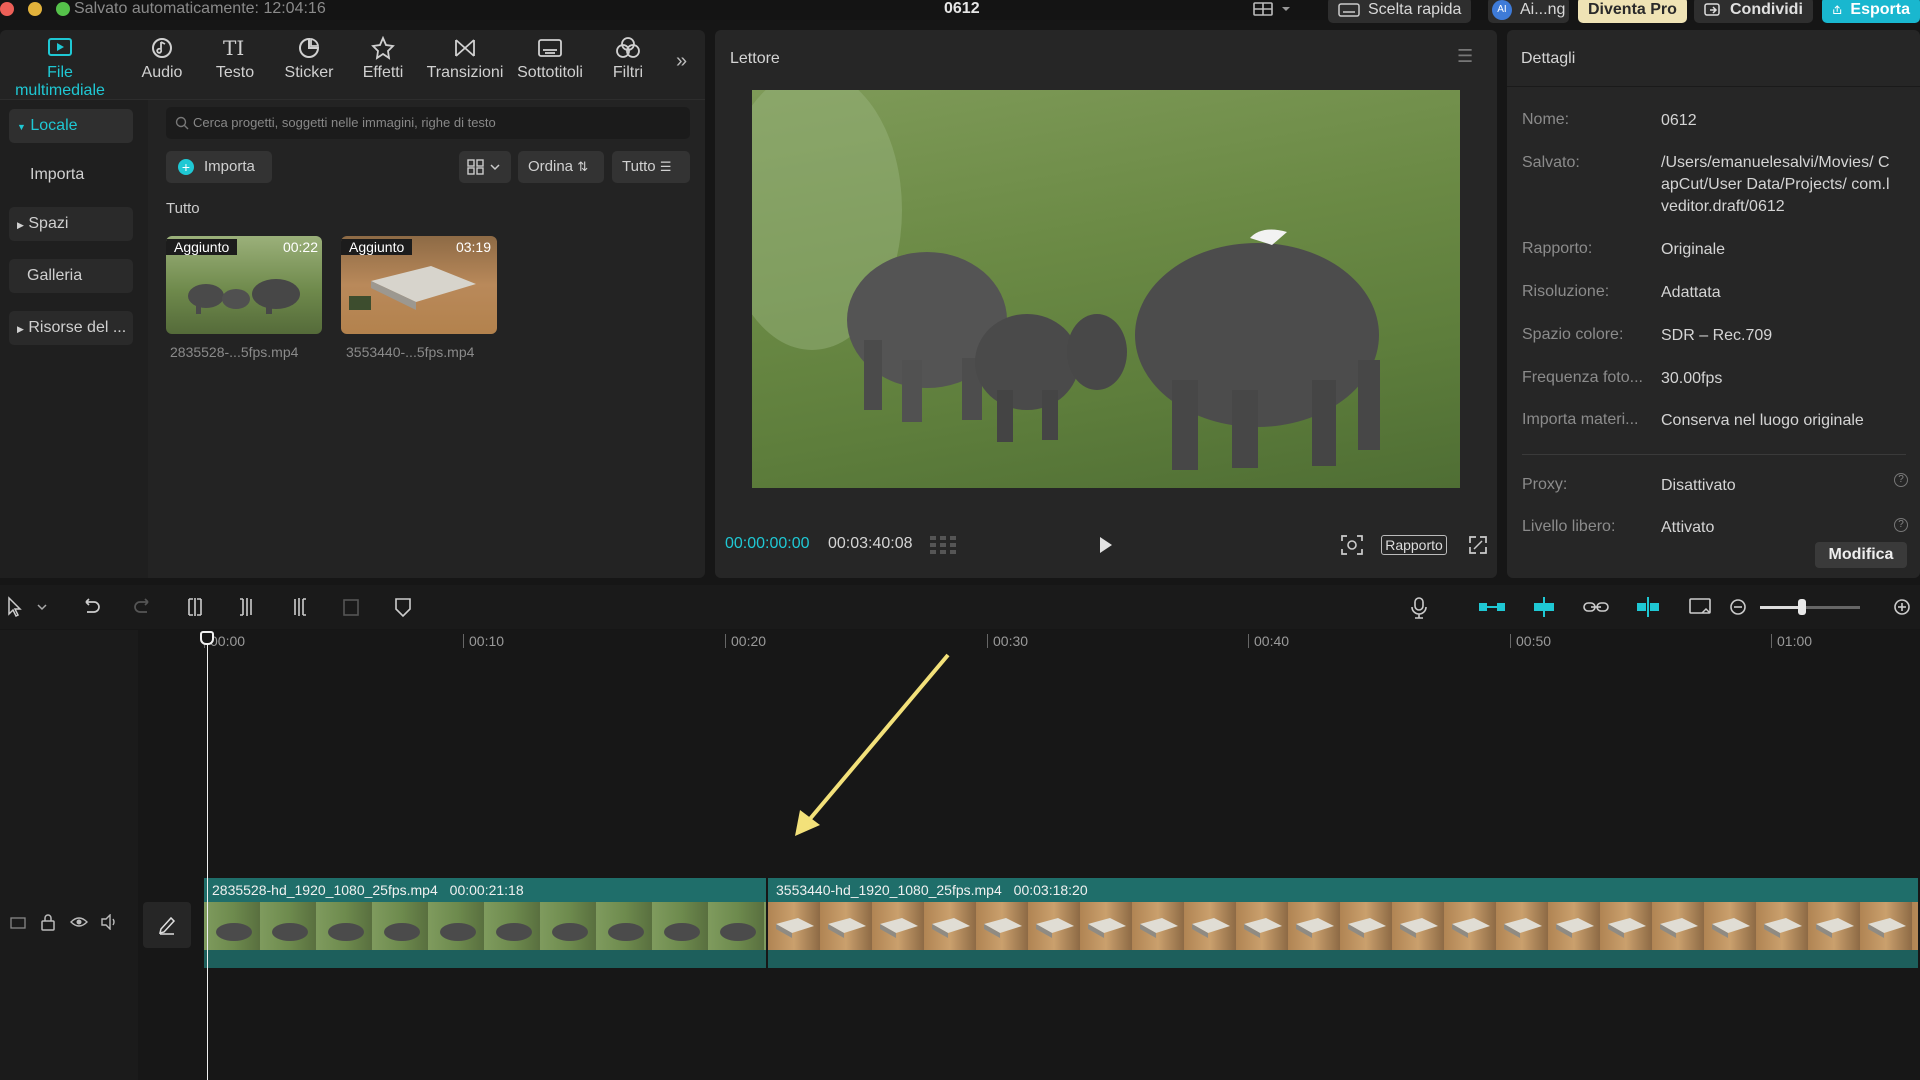 The height and width of the screenshot is (1080, 1920). What do you see at coordinates (300, 247) in the screenshot?
I see `duration-label: 00:22` at bounding box center [300, 247].